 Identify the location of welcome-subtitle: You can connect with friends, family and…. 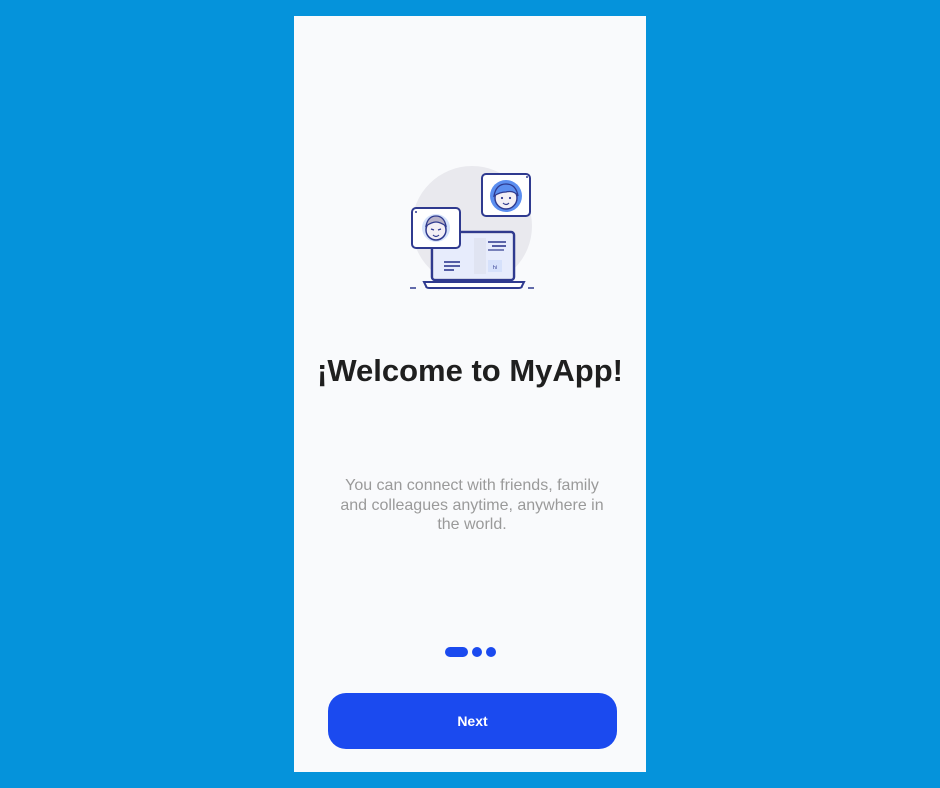
(472, 505).